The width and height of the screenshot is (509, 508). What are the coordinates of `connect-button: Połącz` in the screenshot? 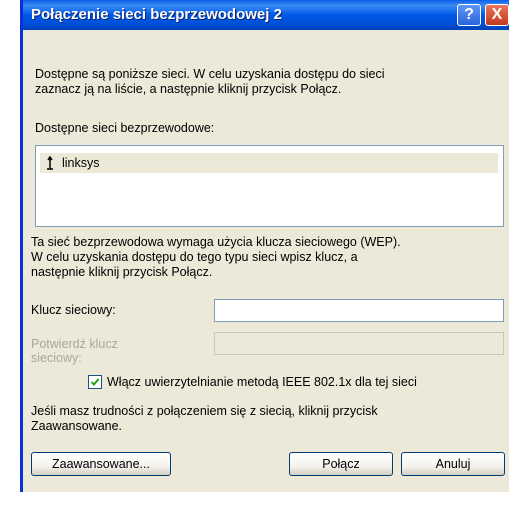 It's located at (341, 464).